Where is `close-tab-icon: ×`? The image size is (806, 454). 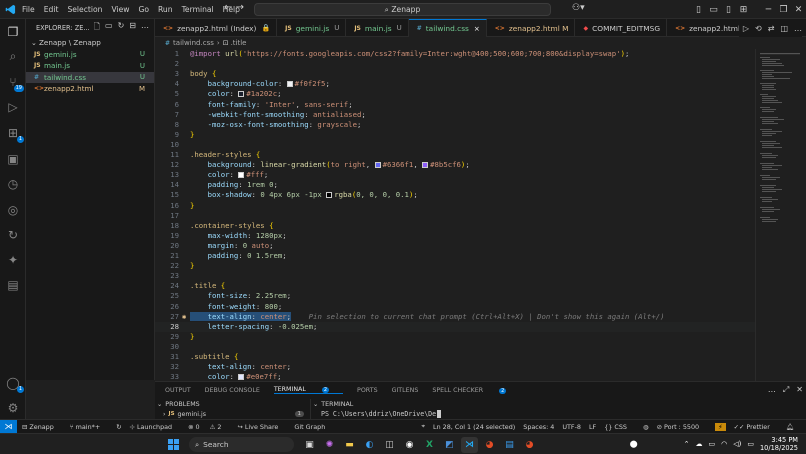 close-tab-icon: × is located at coordinates (477, 29).